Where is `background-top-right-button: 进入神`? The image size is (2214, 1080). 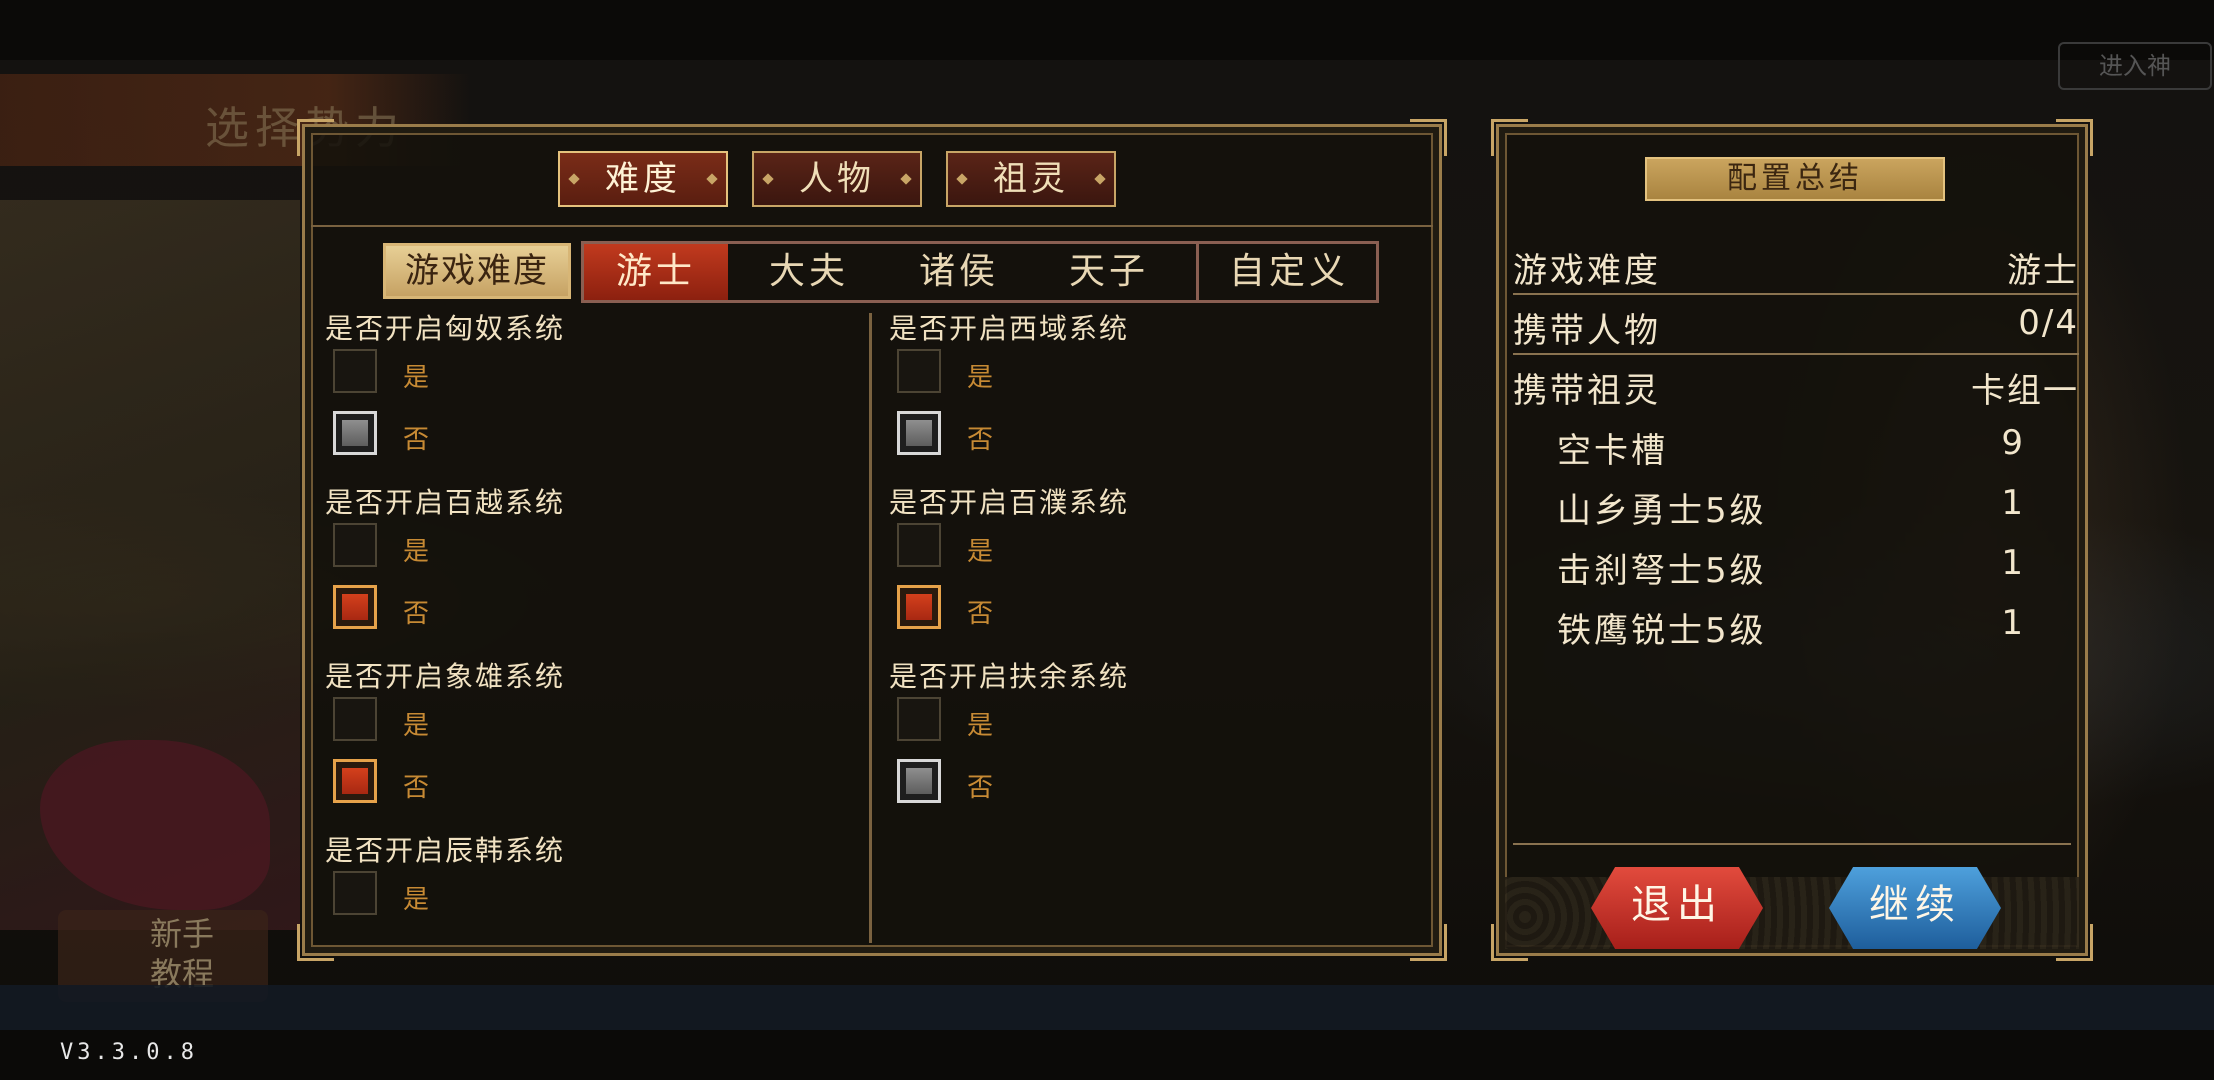
background-top-right-button: 进入神 is located at coordinates (2135, 66).